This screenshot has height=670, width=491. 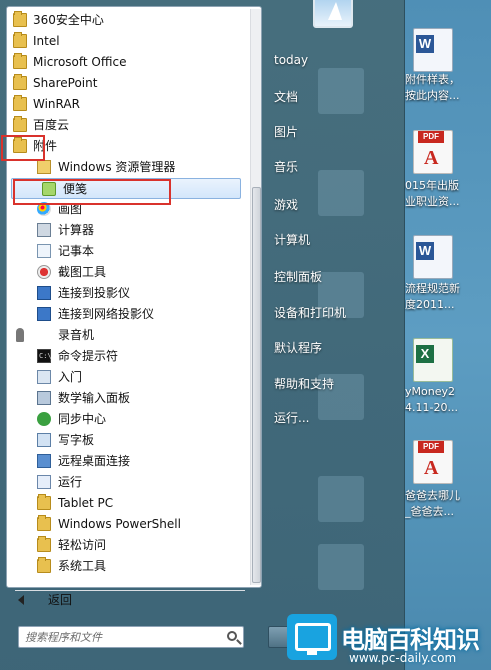 I want to click on program-sound-recorder: 录音机, so click(x=127, y=335).